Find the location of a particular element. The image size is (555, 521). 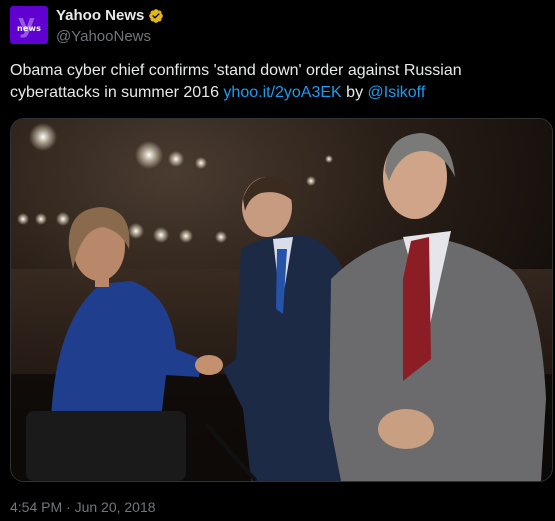

mention-link: @Isikoff is located at coordinates (397, 92).